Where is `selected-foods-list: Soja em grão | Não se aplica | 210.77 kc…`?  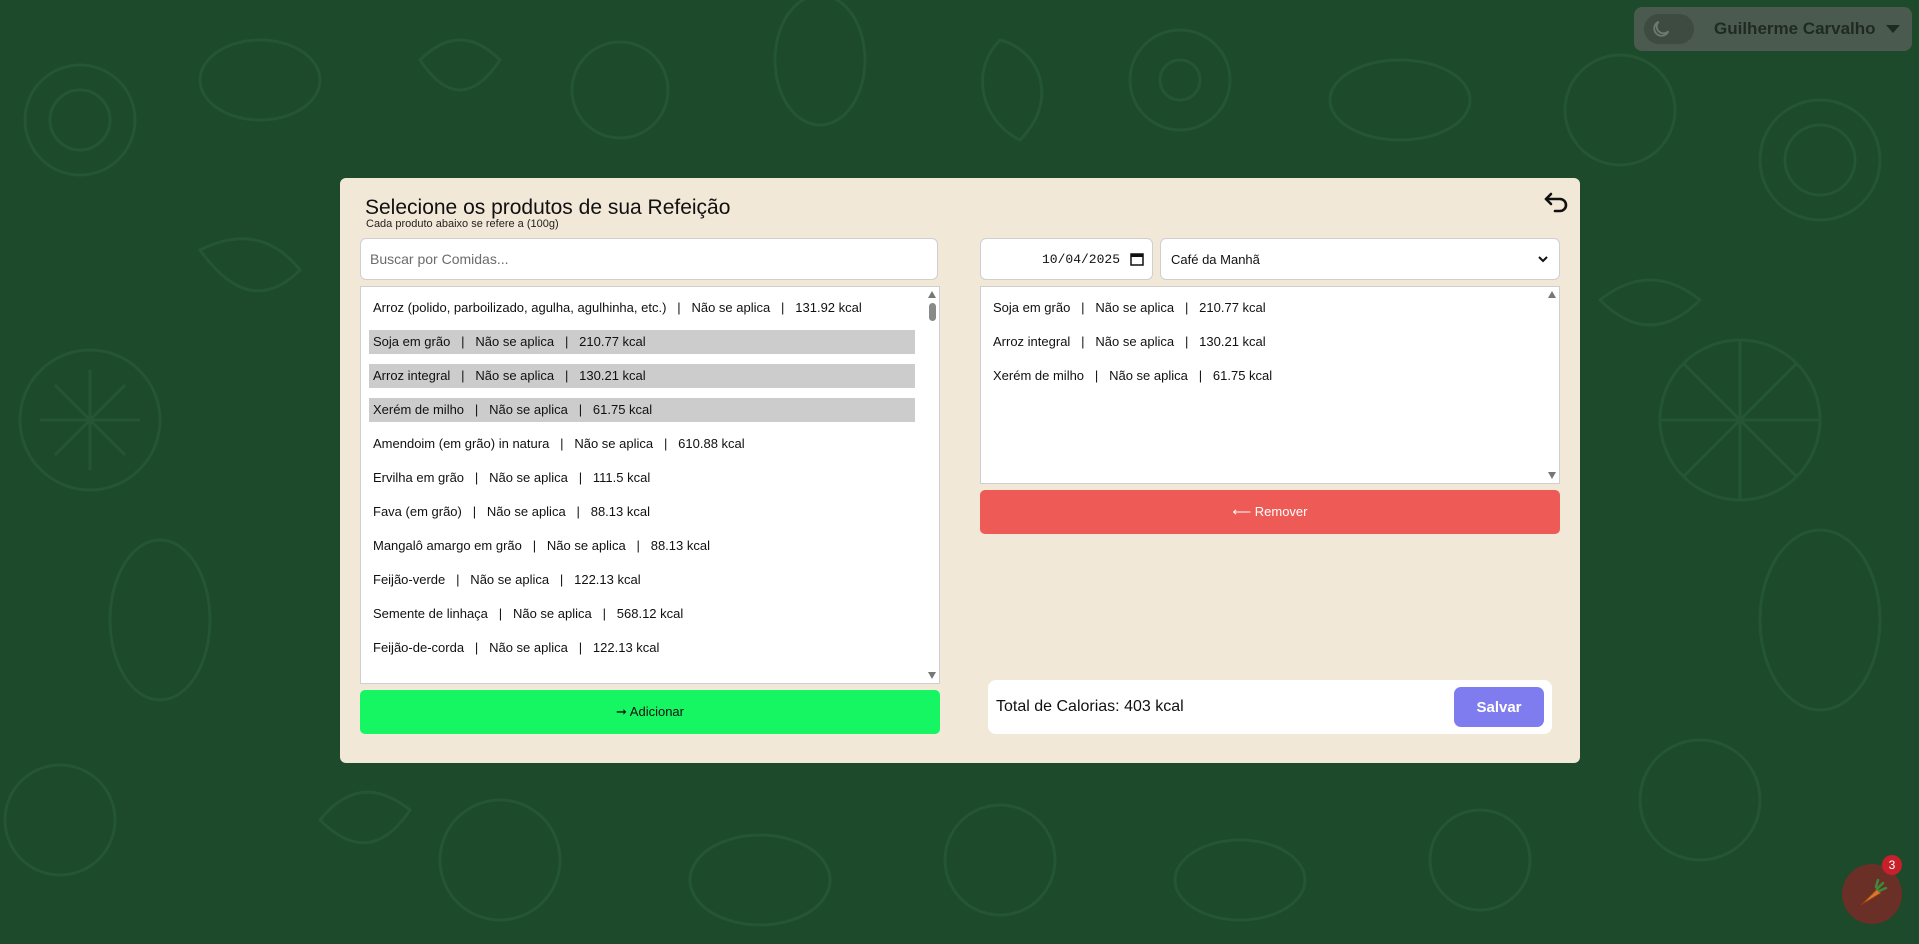 selected-foods-list: Soja em grão | Não se aplica | 210.77 kc… is located at coordinates (1270, 385).